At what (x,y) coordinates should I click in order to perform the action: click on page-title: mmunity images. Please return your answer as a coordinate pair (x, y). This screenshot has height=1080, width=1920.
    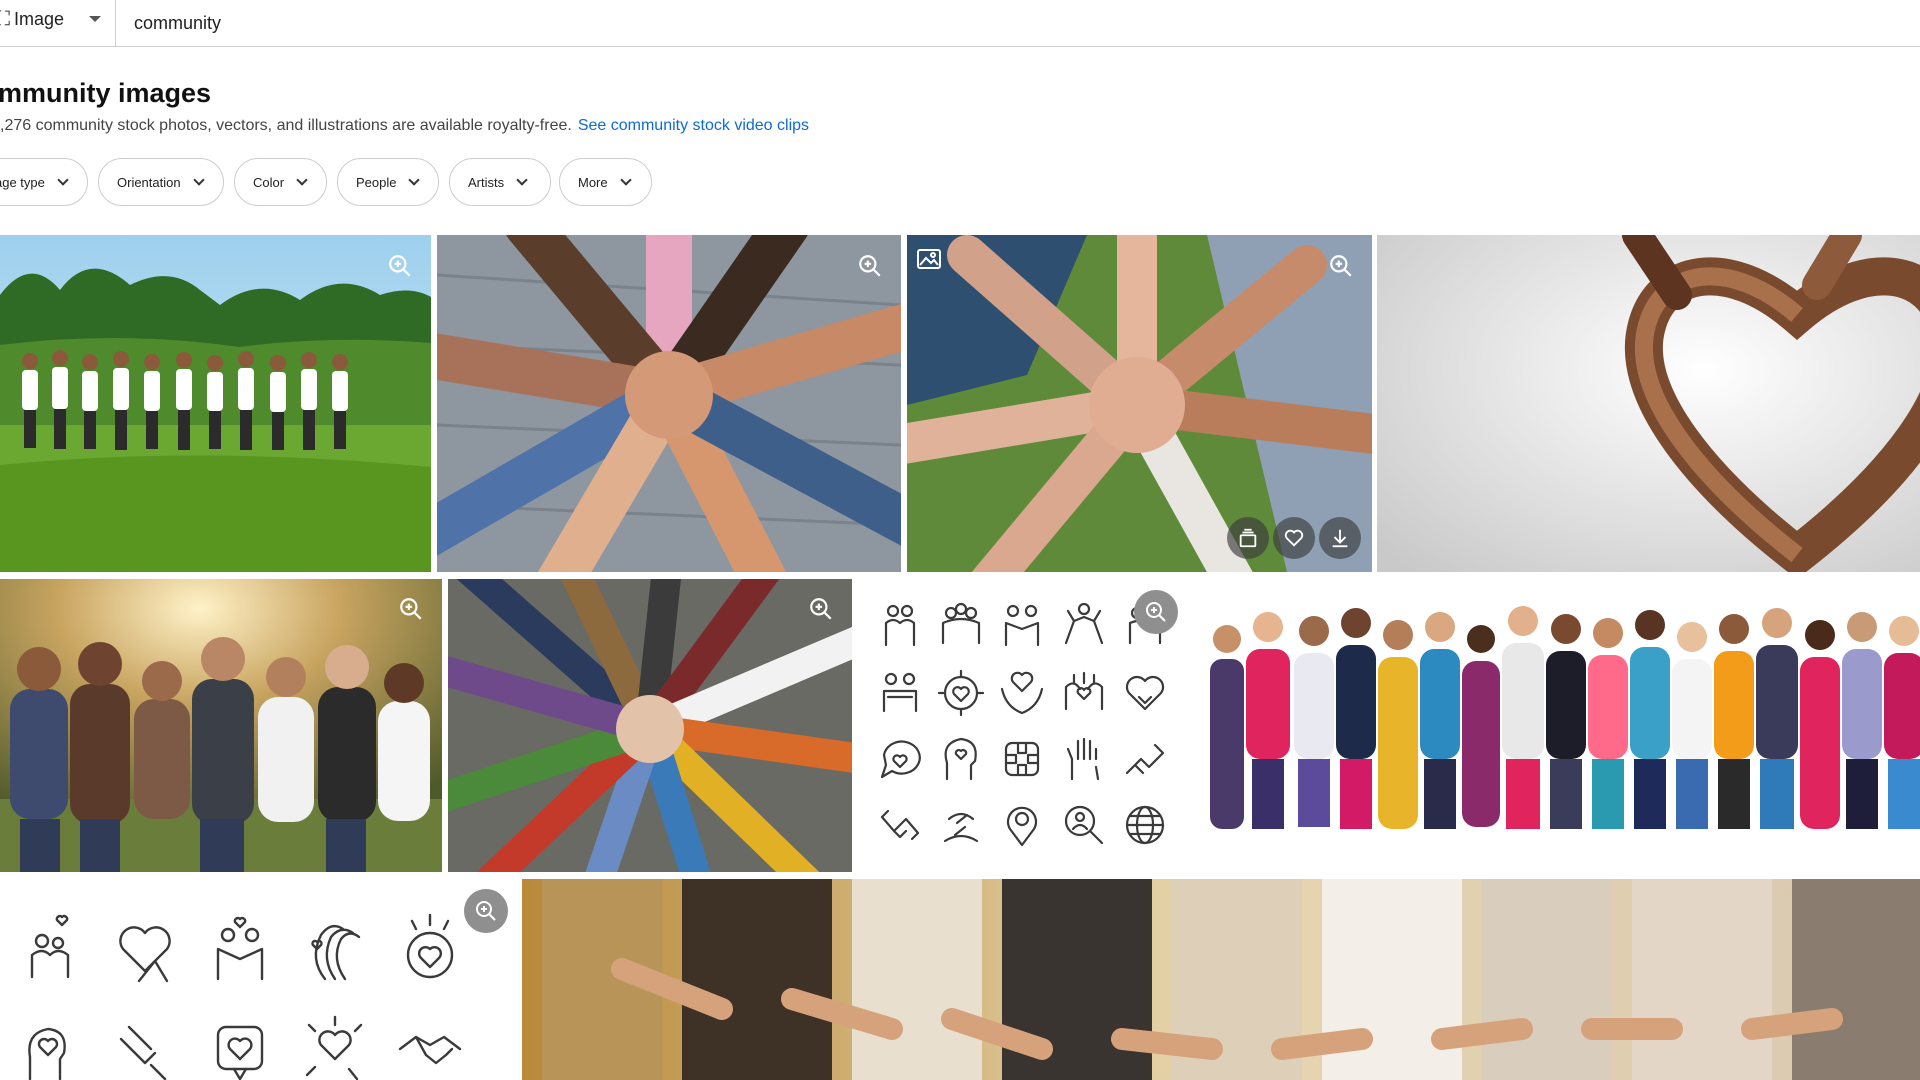
    Looking at the image, I should click on (106, 93).